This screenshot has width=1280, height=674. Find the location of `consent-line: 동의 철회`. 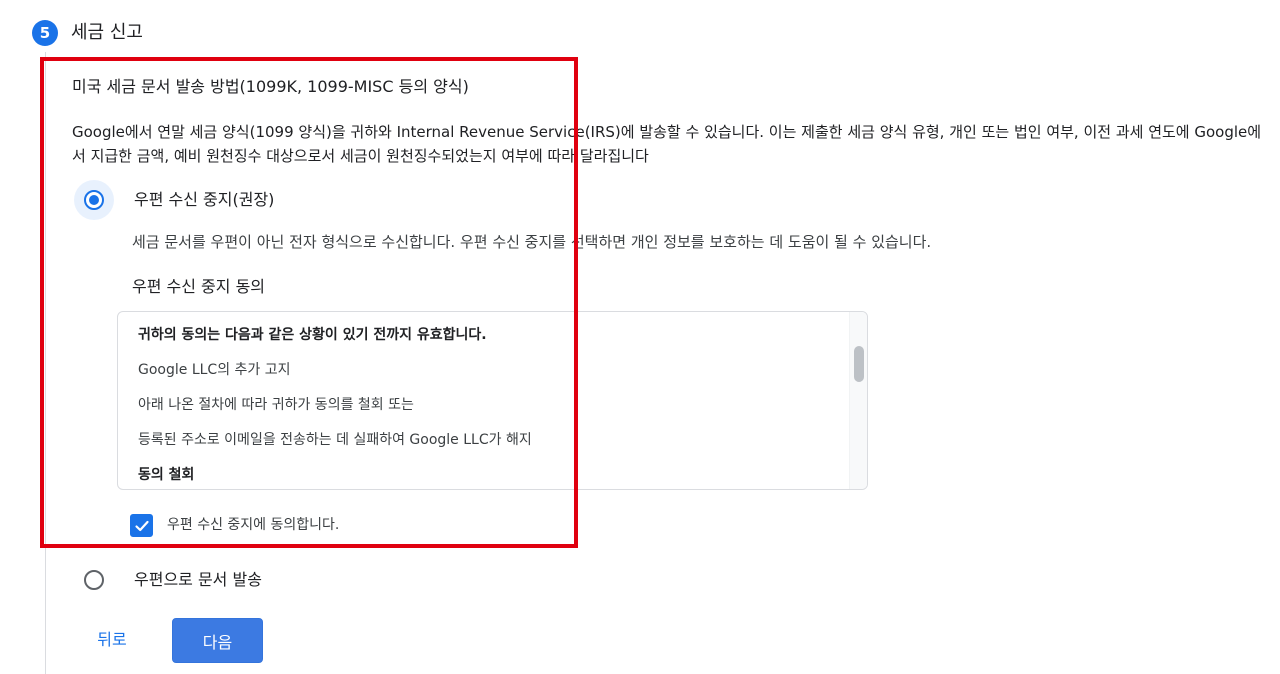

consent-line: 동의 철회 is located at coordinates (166, 475).